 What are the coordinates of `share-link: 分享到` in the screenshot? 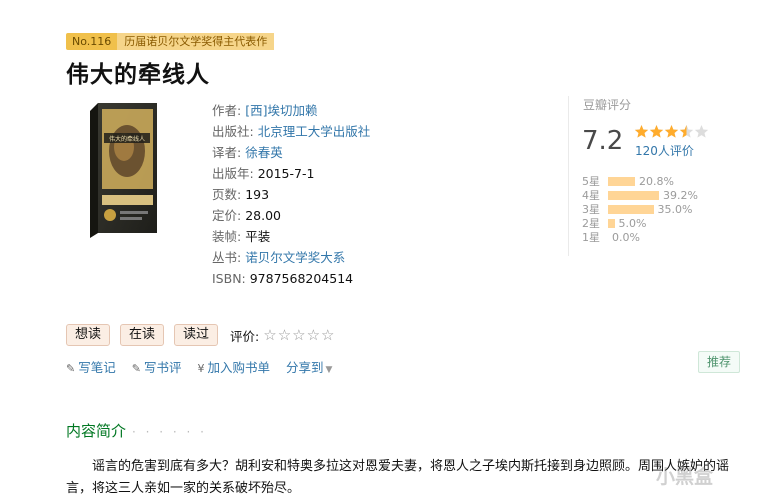 It's located at (305, 367).